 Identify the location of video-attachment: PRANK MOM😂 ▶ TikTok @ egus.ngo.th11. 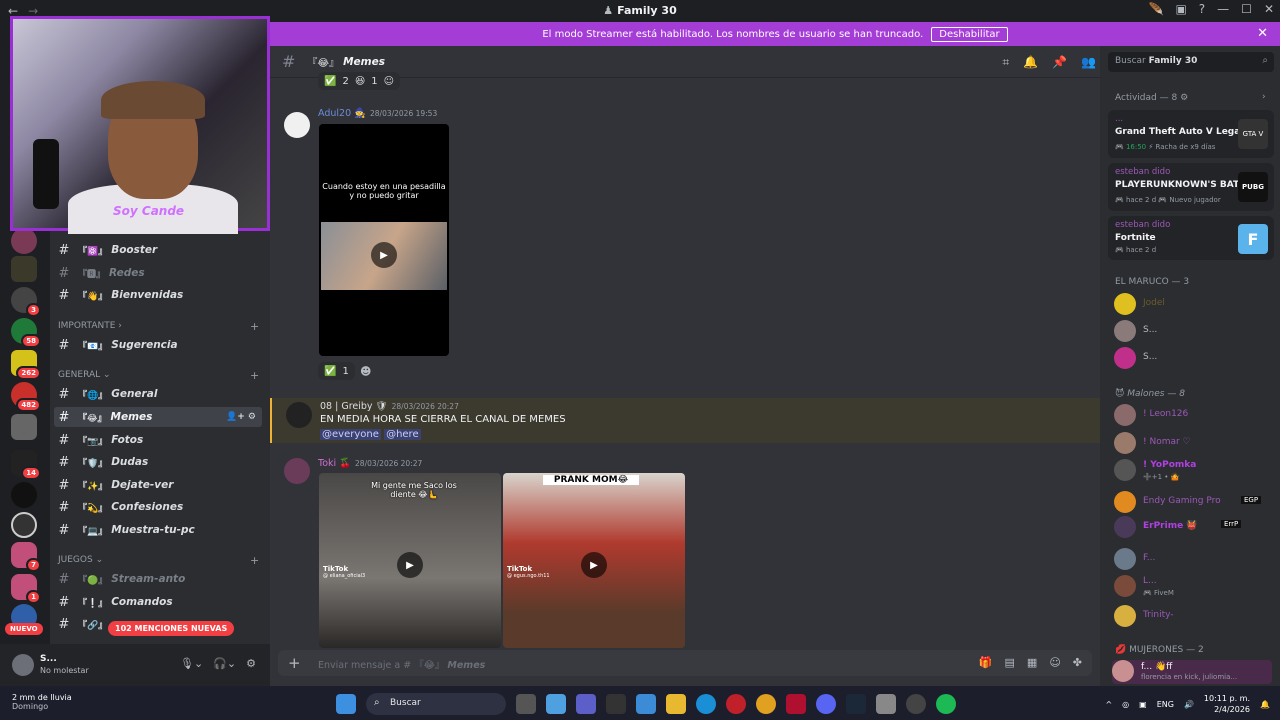
(594, 560).